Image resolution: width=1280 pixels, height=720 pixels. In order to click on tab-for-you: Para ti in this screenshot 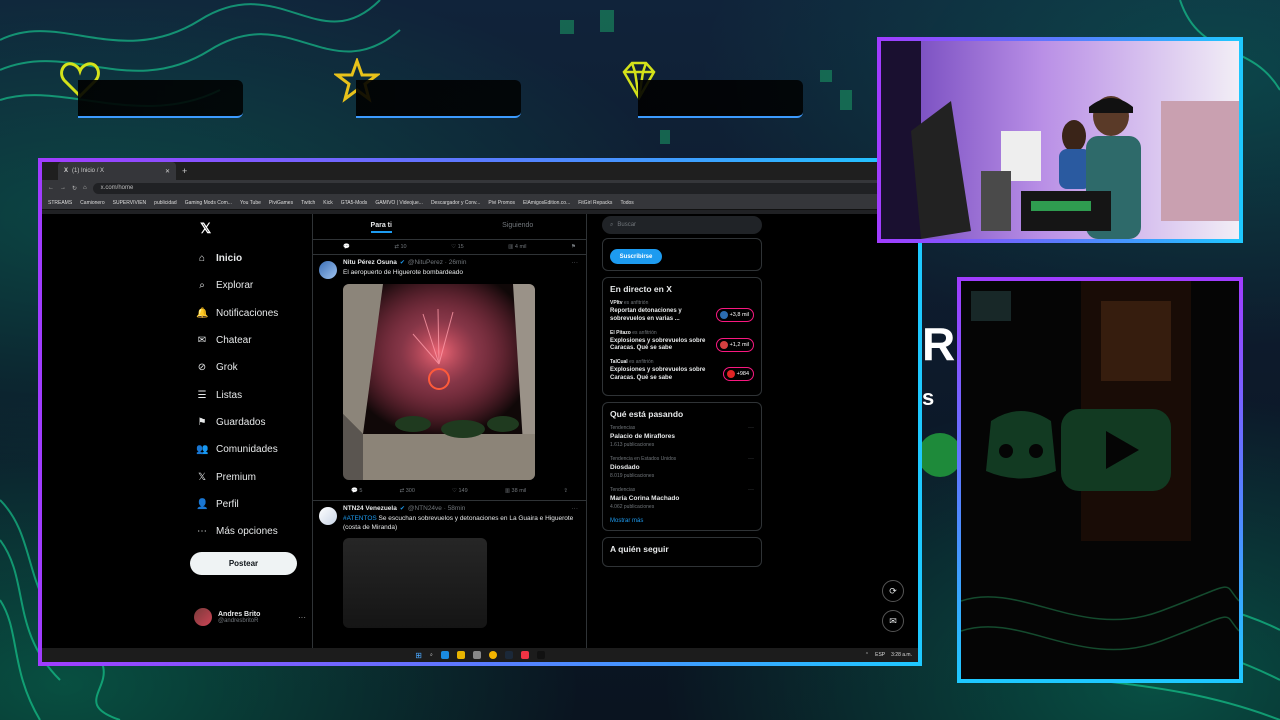, I will do `click(381, 226)`.